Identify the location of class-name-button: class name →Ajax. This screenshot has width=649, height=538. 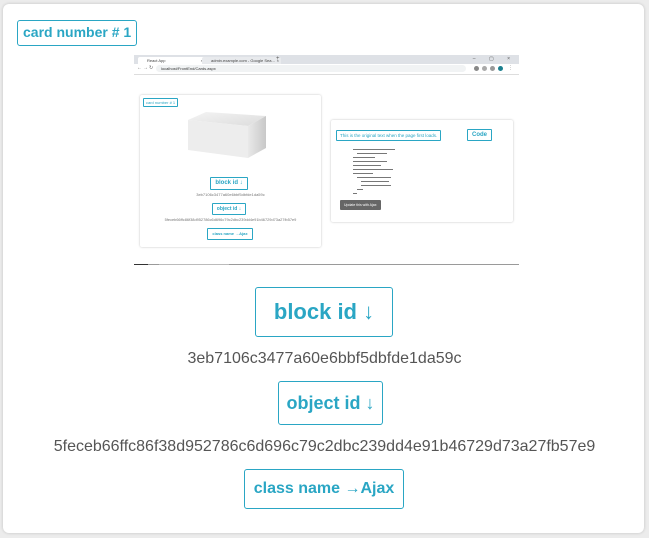
(324, 489).